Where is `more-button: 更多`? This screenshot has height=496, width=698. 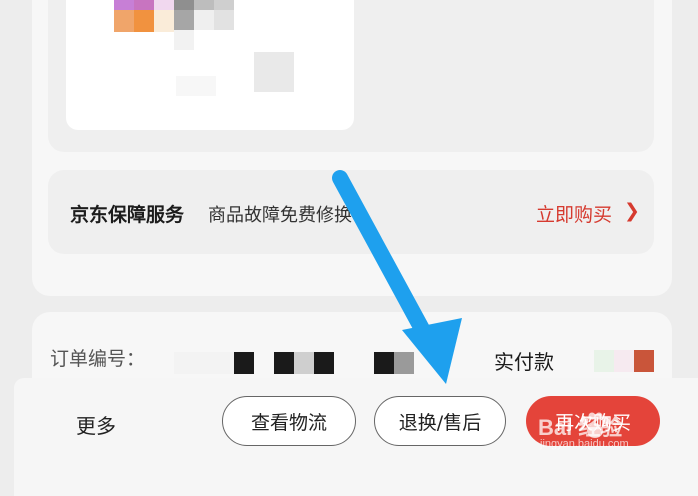 more-button: 更多 is located at coordinates (96, 424).